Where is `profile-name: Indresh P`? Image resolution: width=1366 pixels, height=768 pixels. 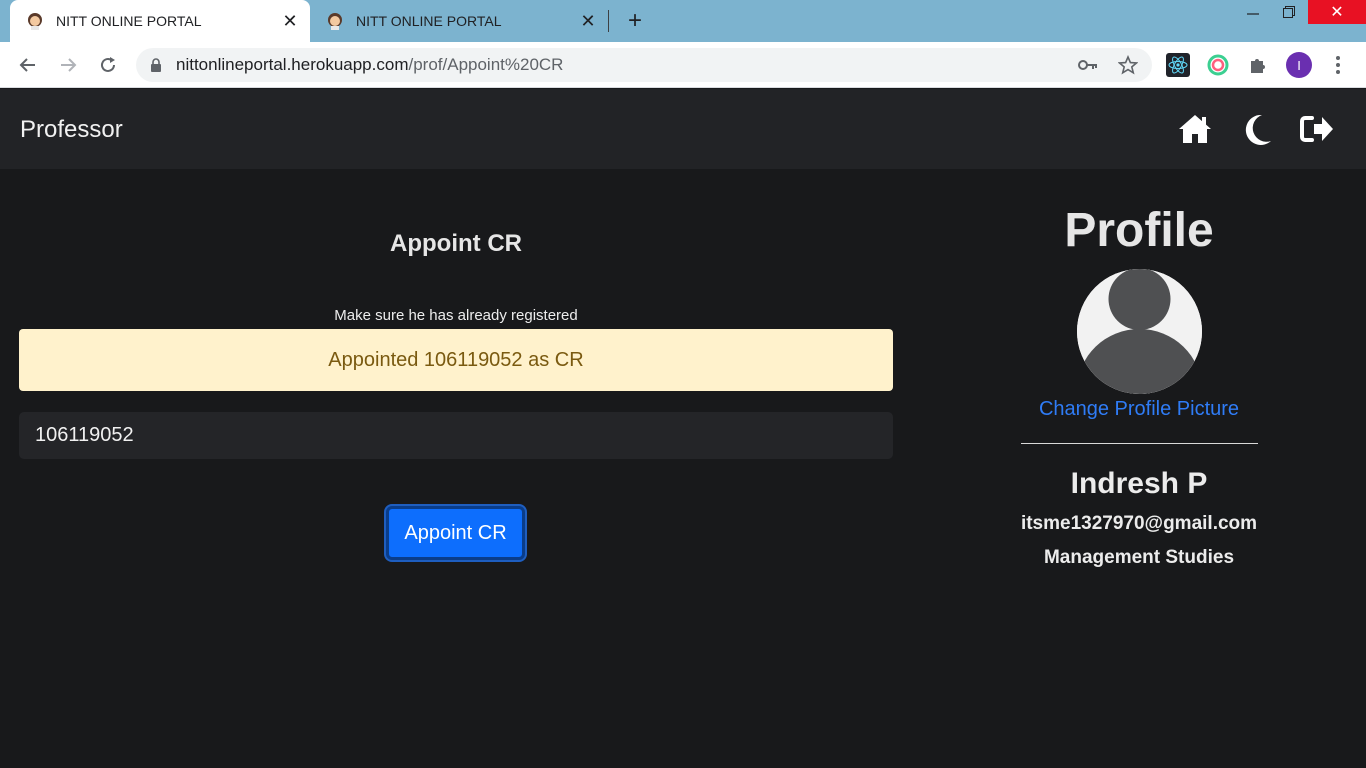 profile-name: Indresh P is located at coordinates (1139, 483).